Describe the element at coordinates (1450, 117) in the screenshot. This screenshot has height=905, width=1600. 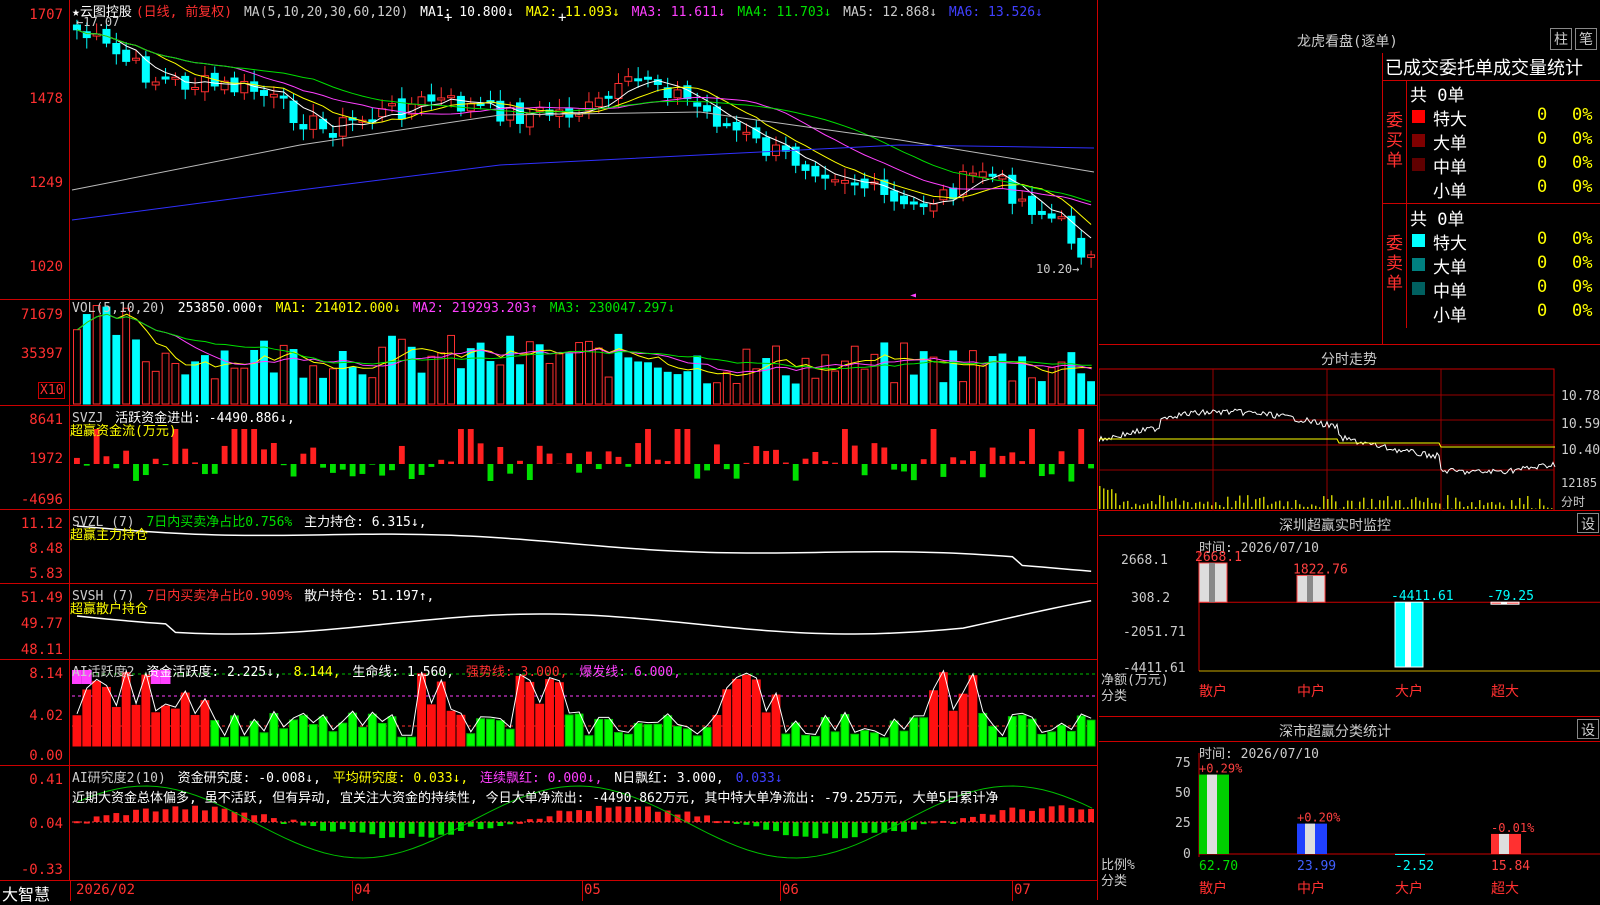
I see `order-size-label: 特大` at that location.